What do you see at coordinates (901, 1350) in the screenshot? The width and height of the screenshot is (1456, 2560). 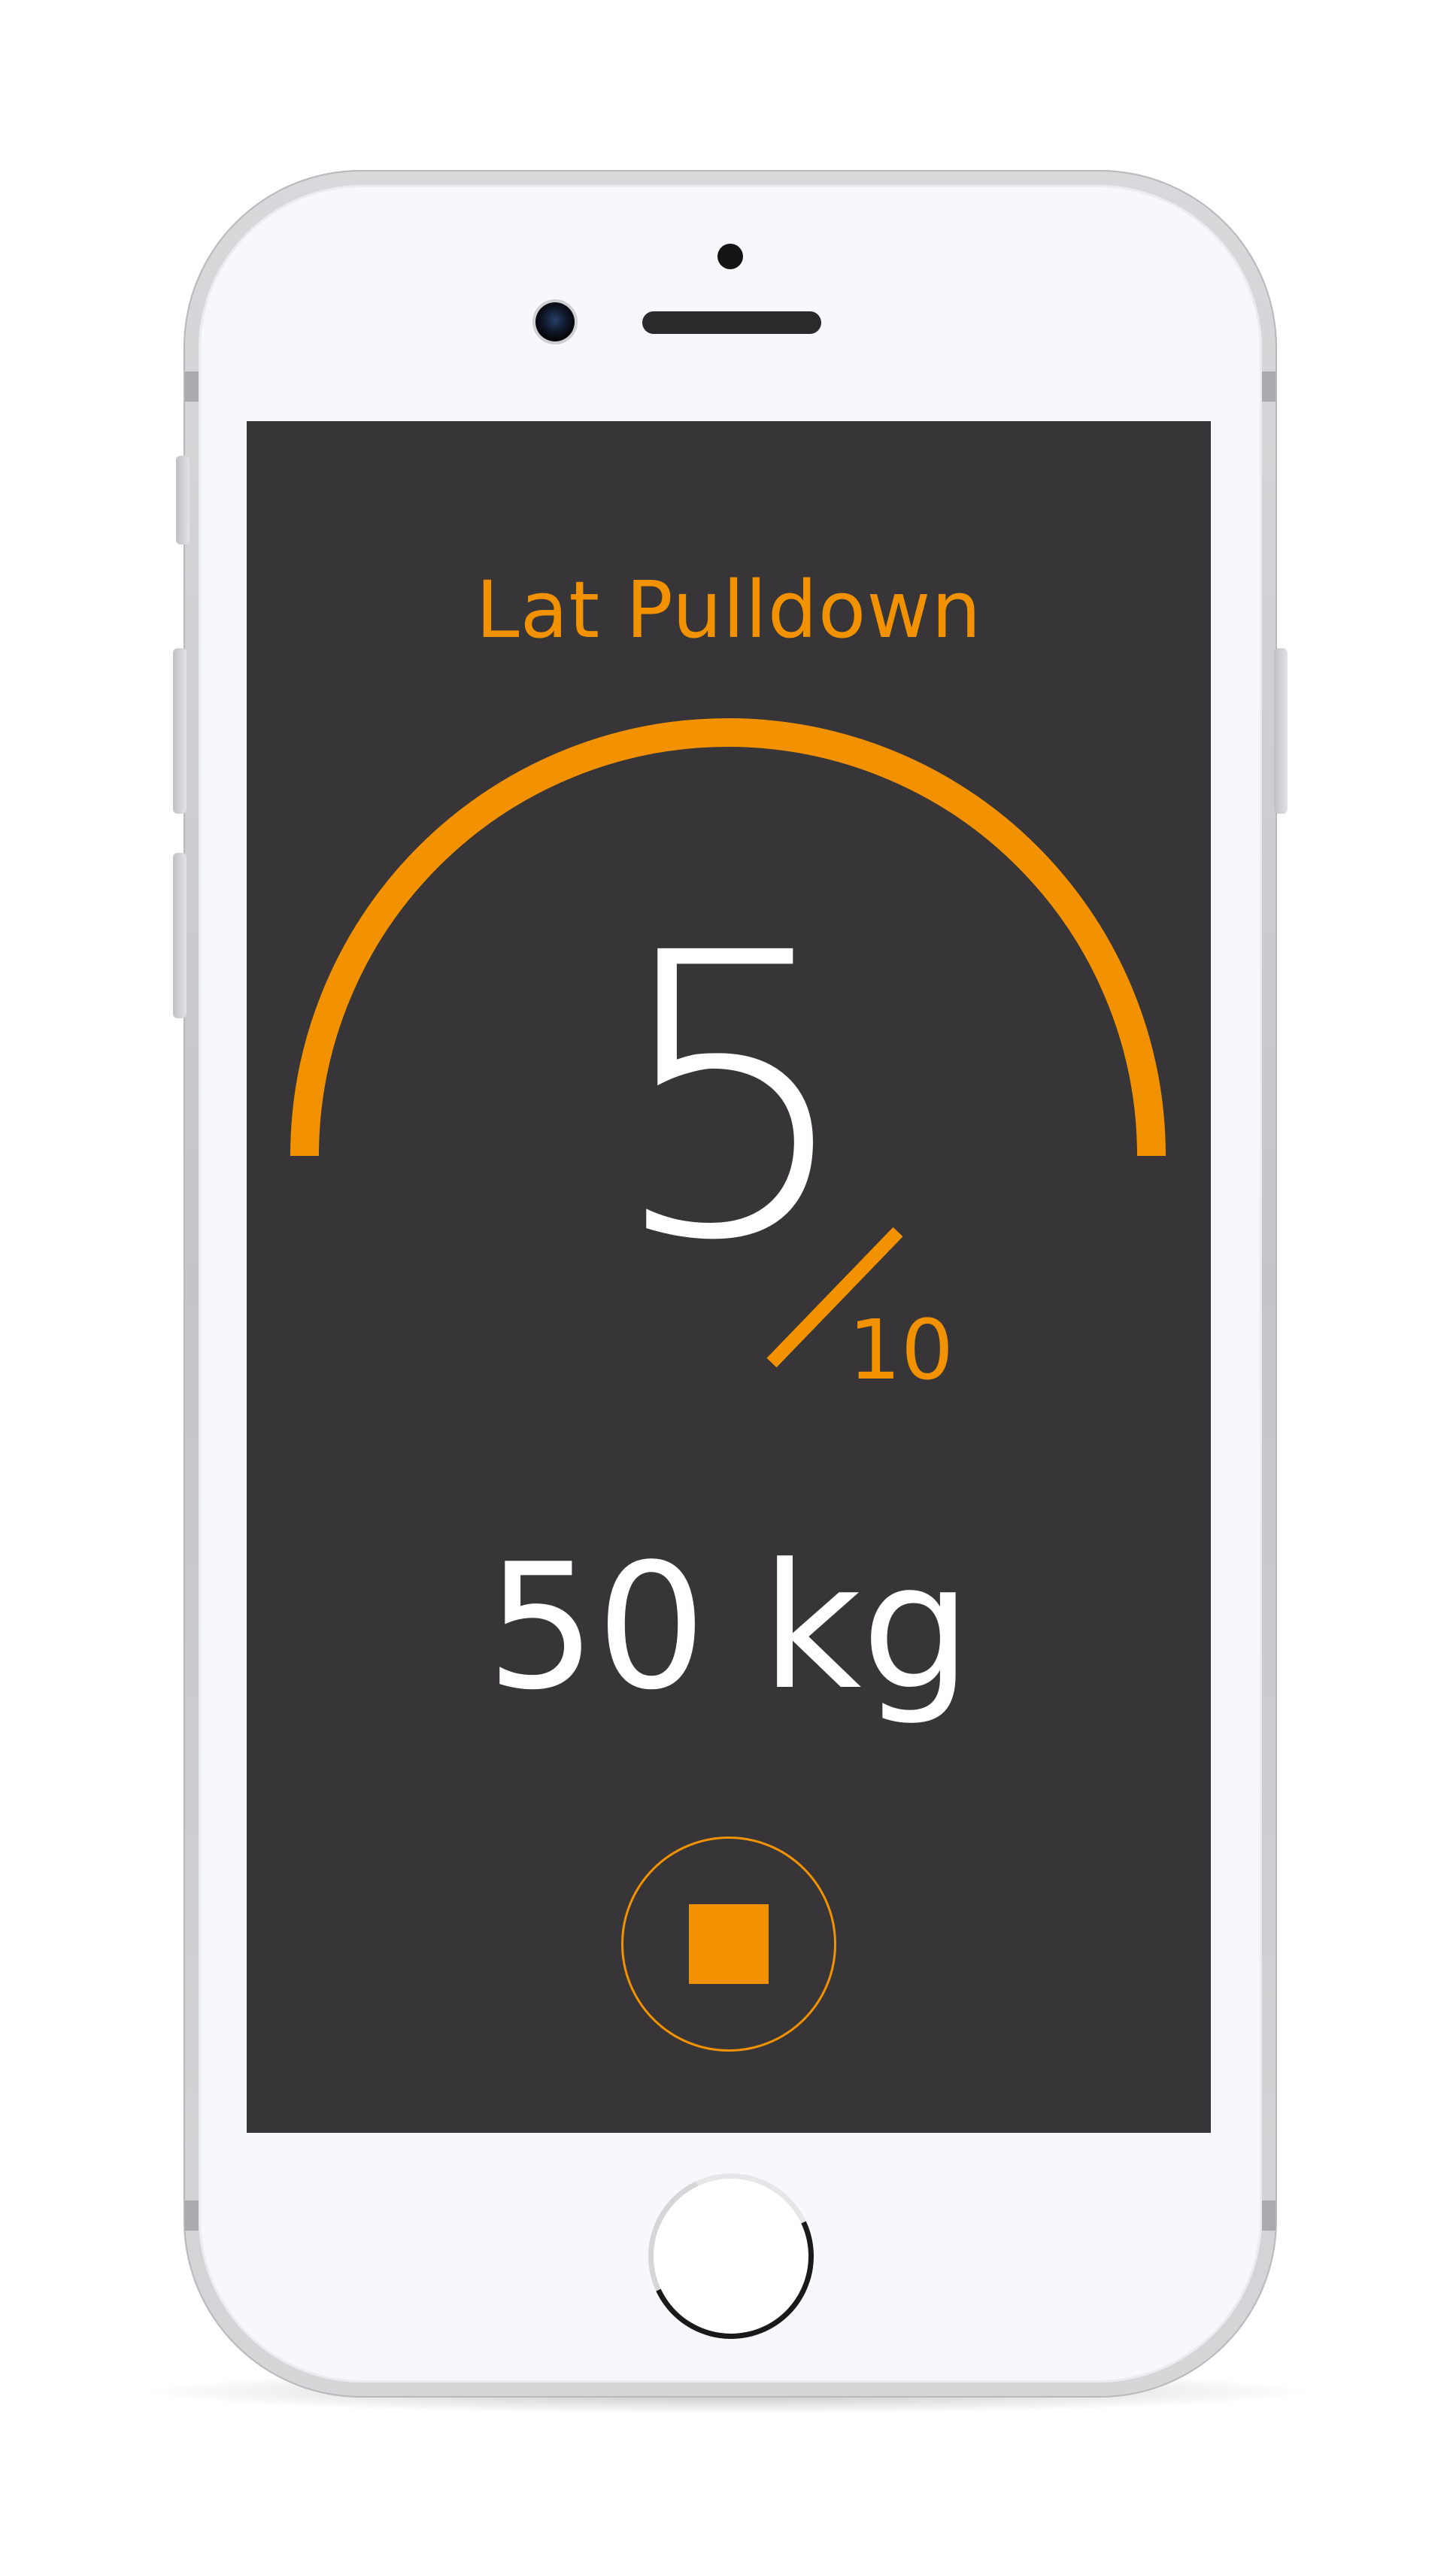 I see `reps-total: 10` at bounding box center [901, 1350].